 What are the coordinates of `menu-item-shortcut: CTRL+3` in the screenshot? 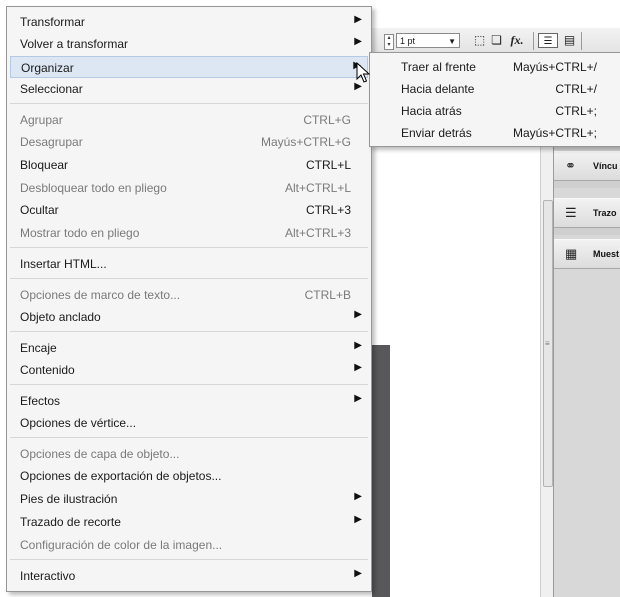 It's located at (328, 210).